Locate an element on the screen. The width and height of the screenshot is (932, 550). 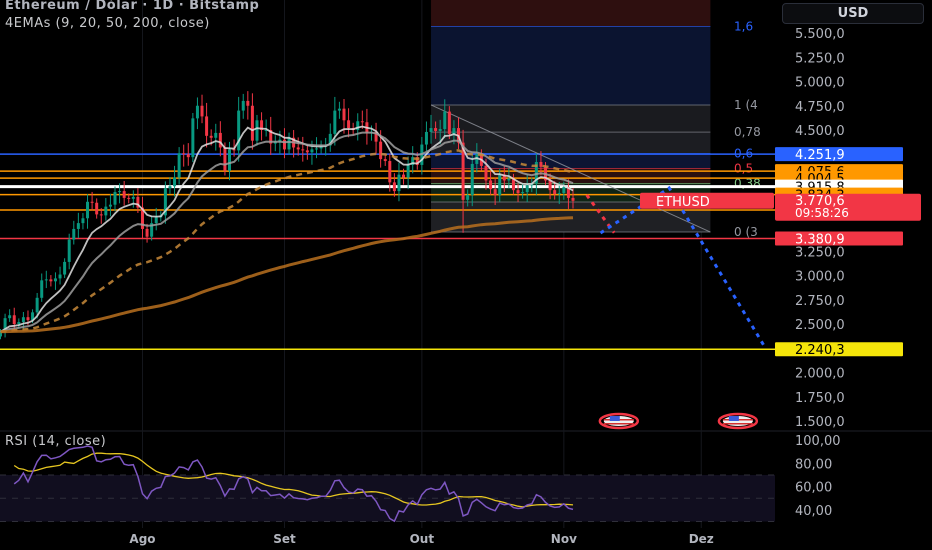
price-level-label: 3.380,9 is located at coordinates (820, 240).